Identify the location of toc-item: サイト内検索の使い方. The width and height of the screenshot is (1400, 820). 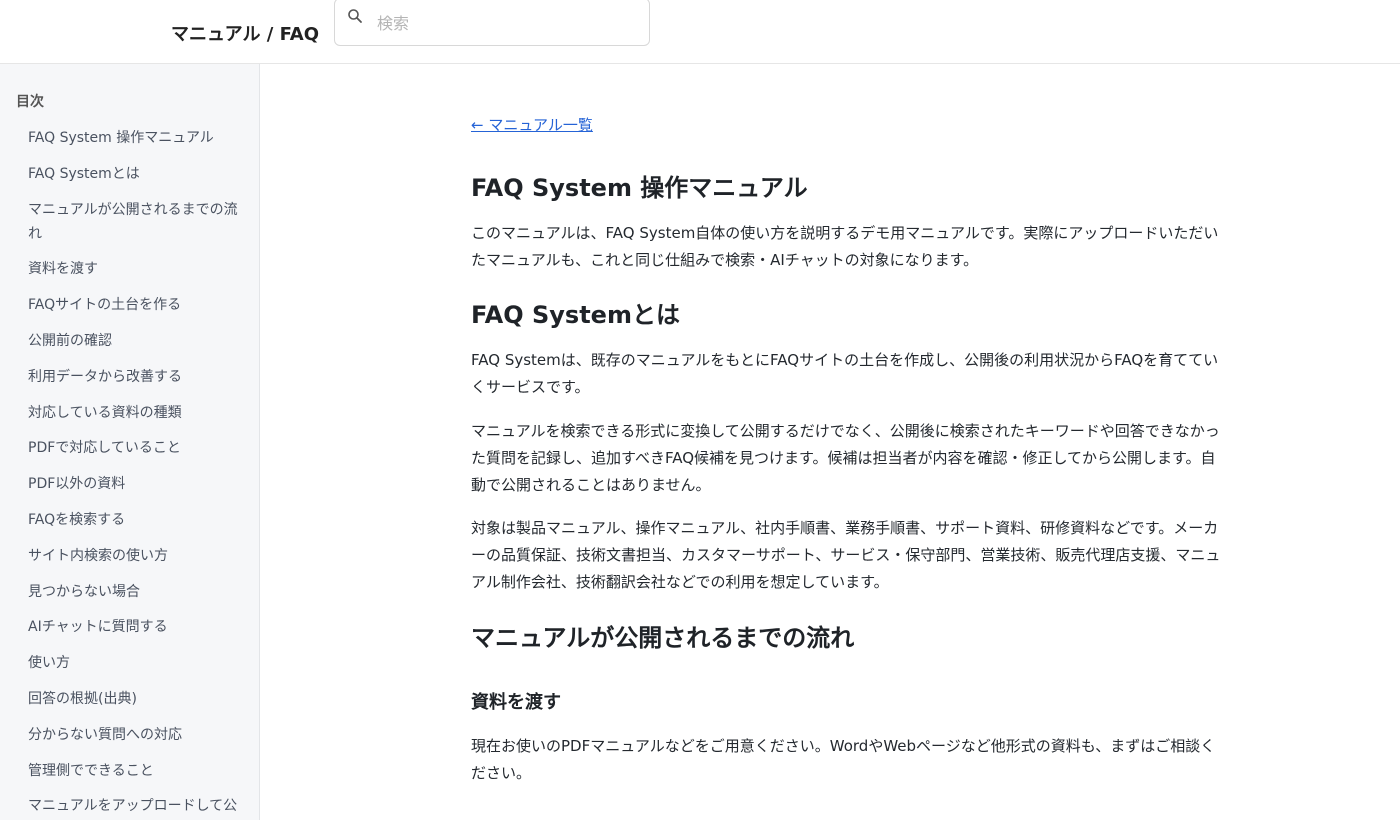
(129, 556).